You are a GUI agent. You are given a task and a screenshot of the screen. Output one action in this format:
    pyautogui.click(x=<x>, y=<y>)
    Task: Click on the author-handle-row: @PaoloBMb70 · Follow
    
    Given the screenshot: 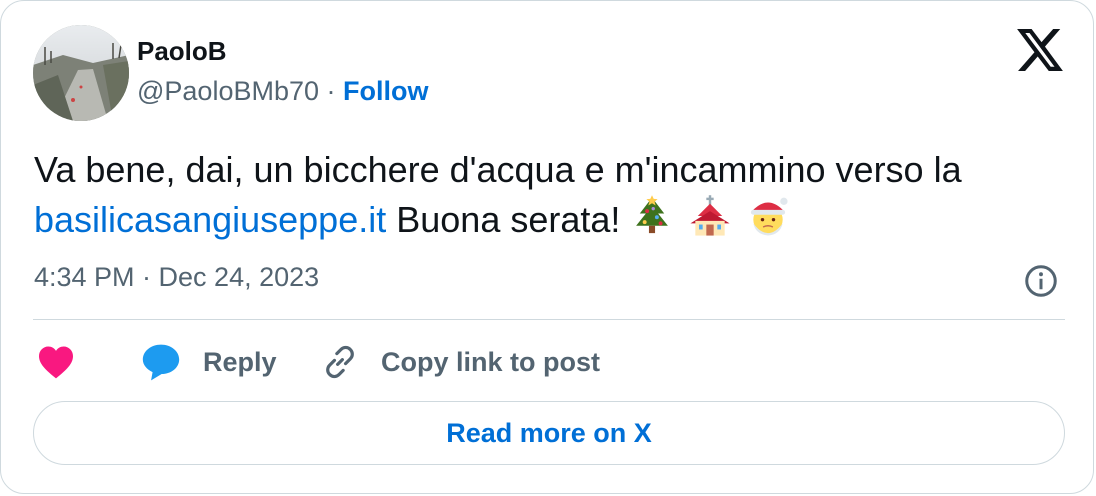 What is the action you would take?
    pyautogui.click(x=283, y=91)
    